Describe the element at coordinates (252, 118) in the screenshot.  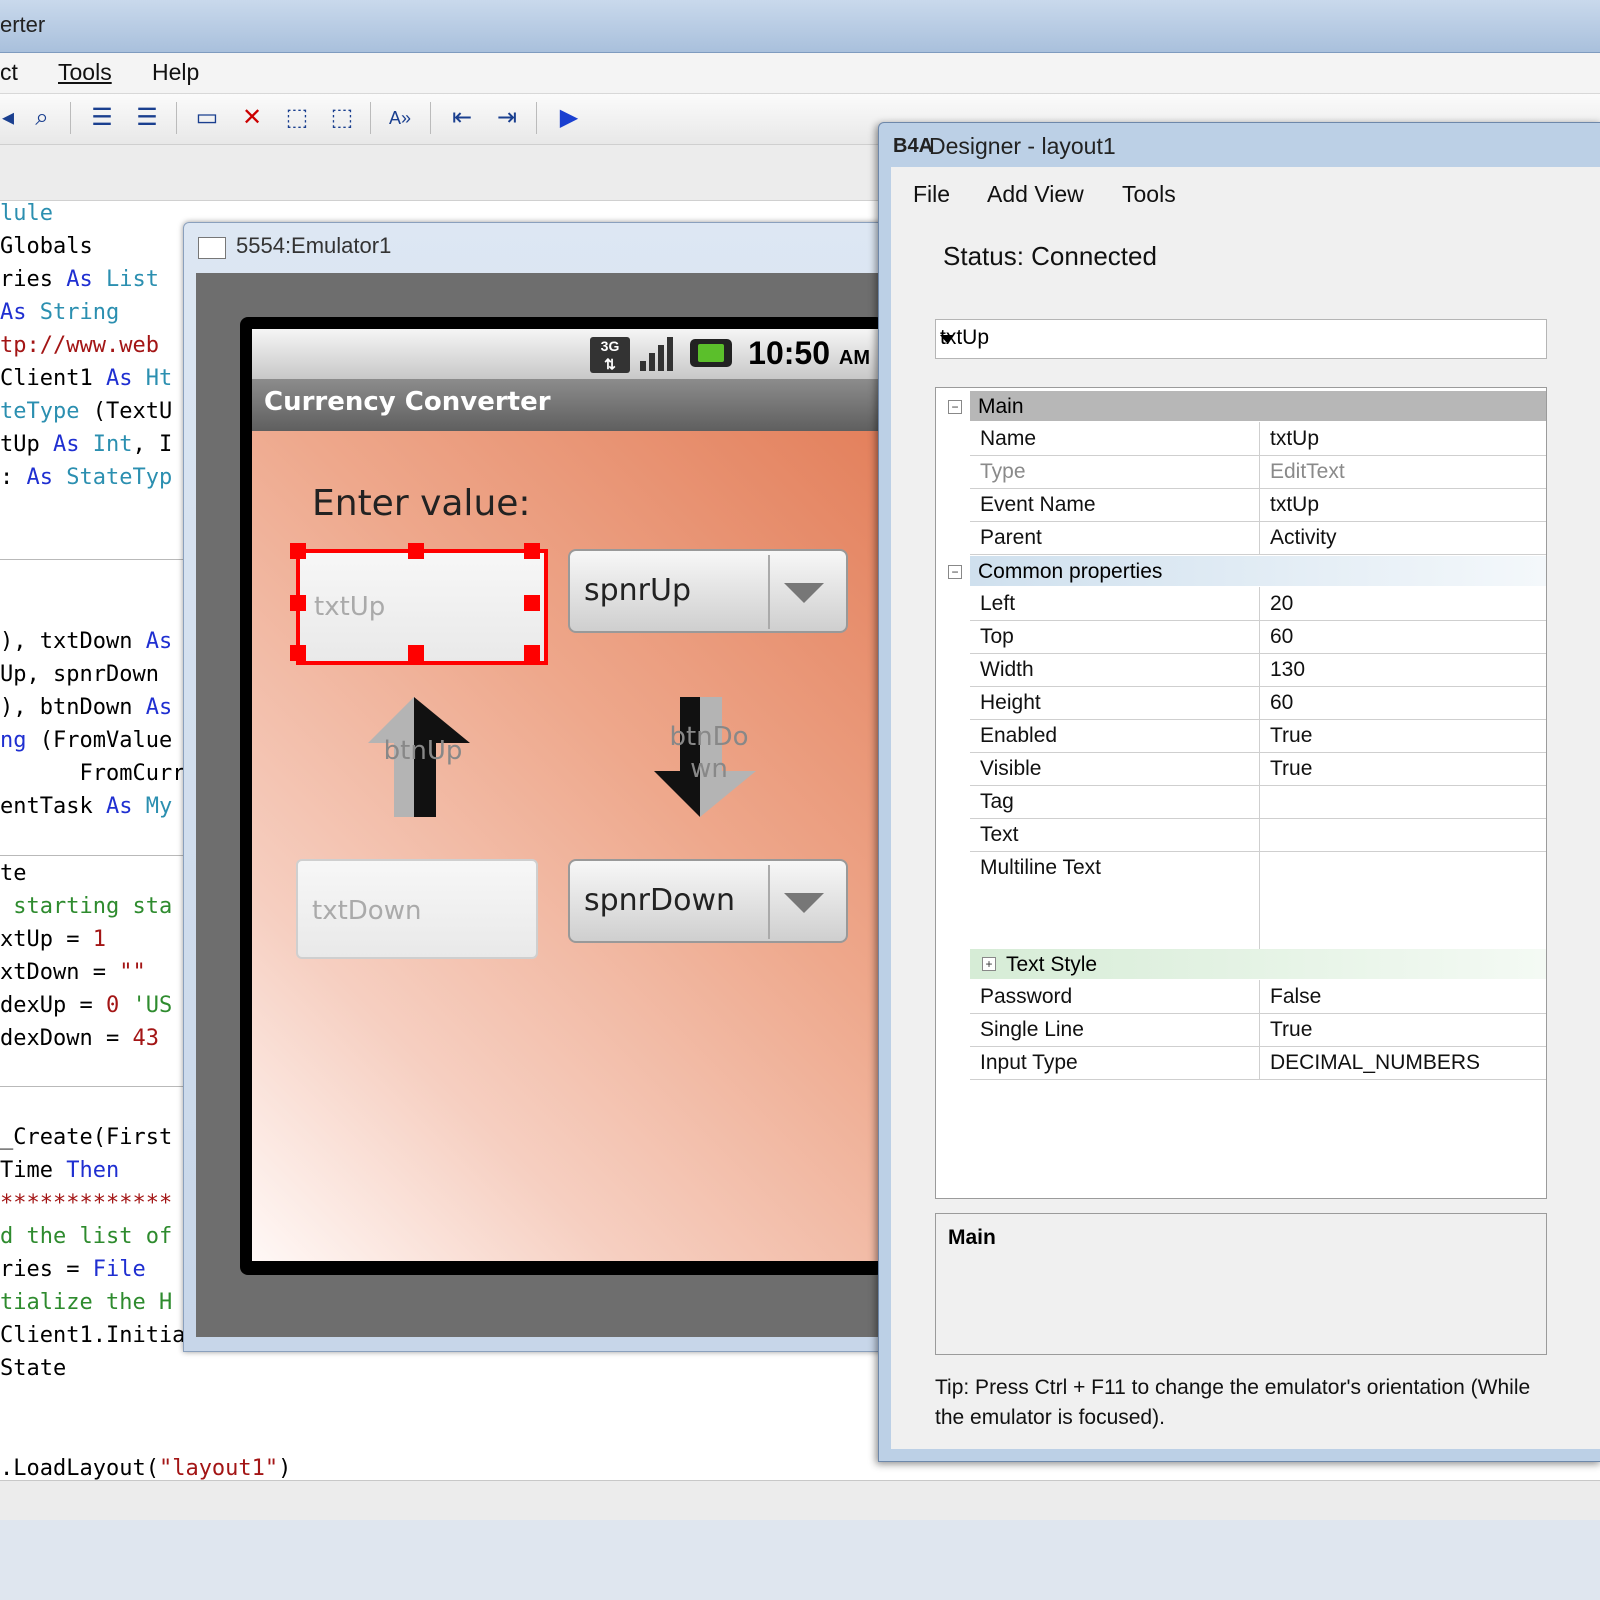
I see `remove-breakpoint-icon: ✕` at that location.